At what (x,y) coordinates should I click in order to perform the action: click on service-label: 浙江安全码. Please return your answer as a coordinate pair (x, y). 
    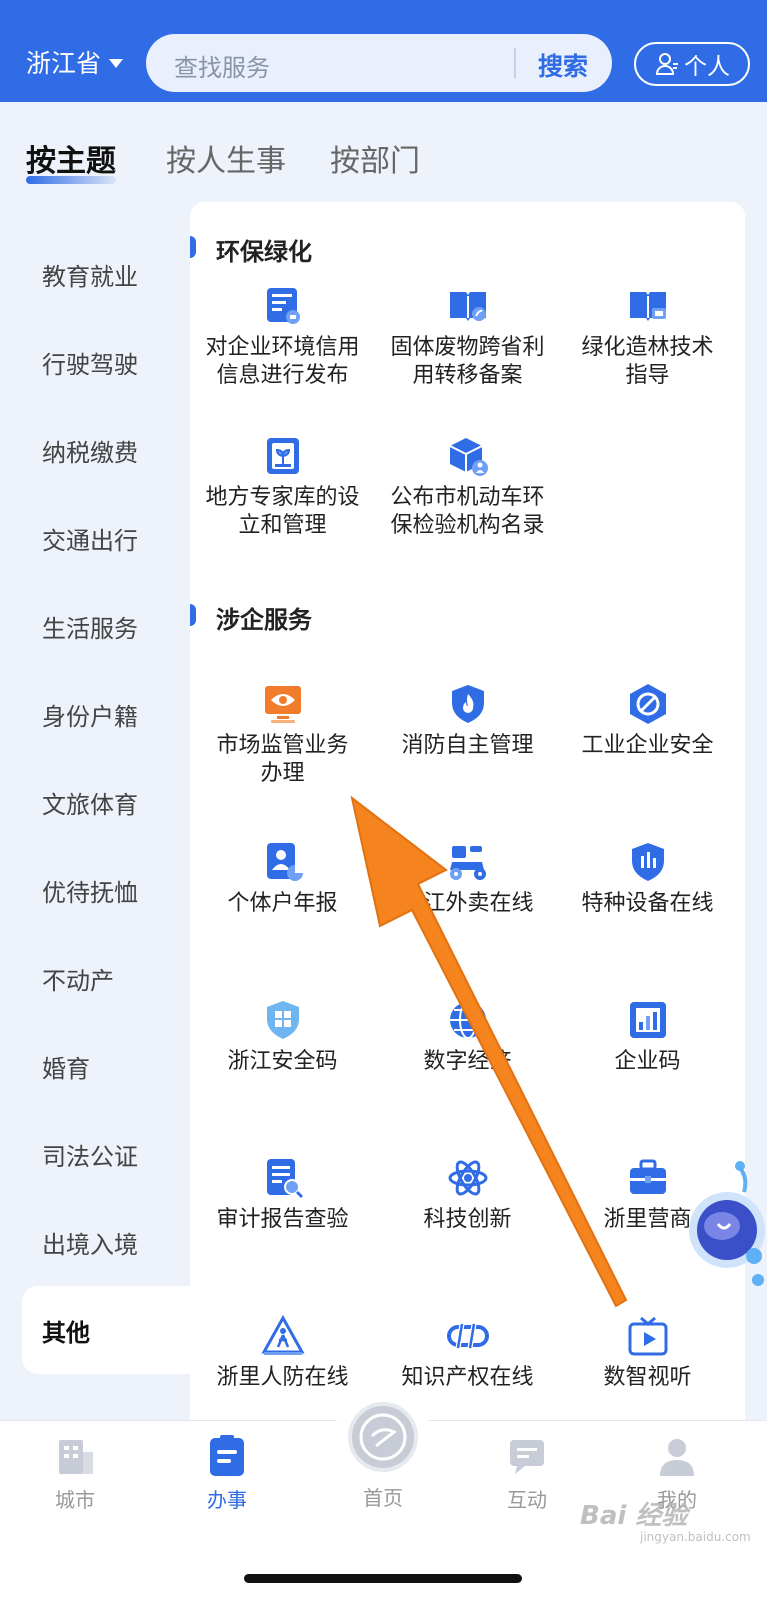
    Looking at the image, I should click on (282, 1061).